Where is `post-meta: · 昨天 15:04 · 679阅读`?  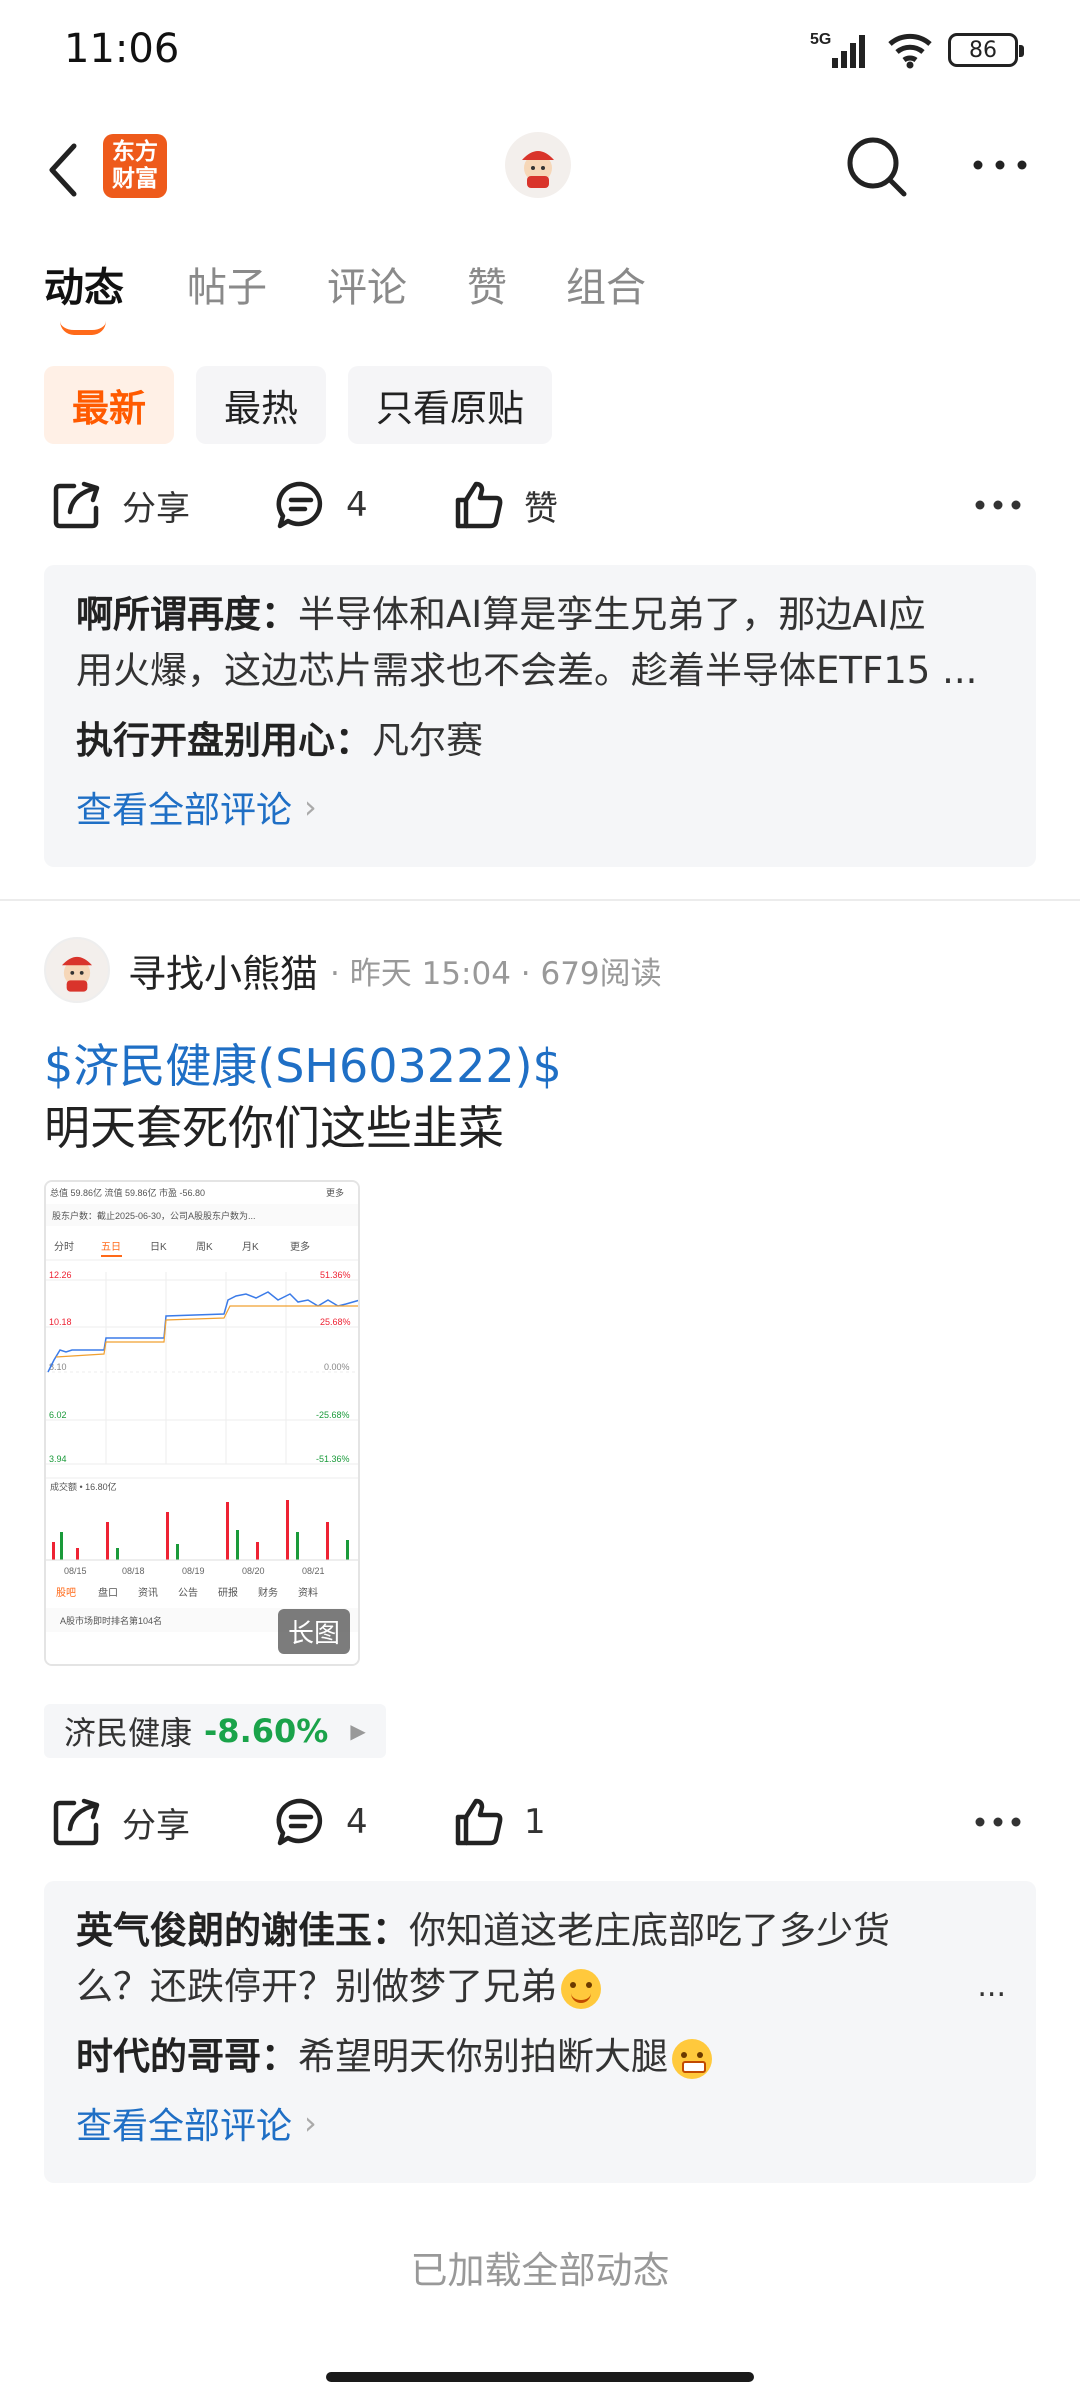
post-meta: · 昨天 15:04 · 679阅读 is located at coordinates (496, 973).